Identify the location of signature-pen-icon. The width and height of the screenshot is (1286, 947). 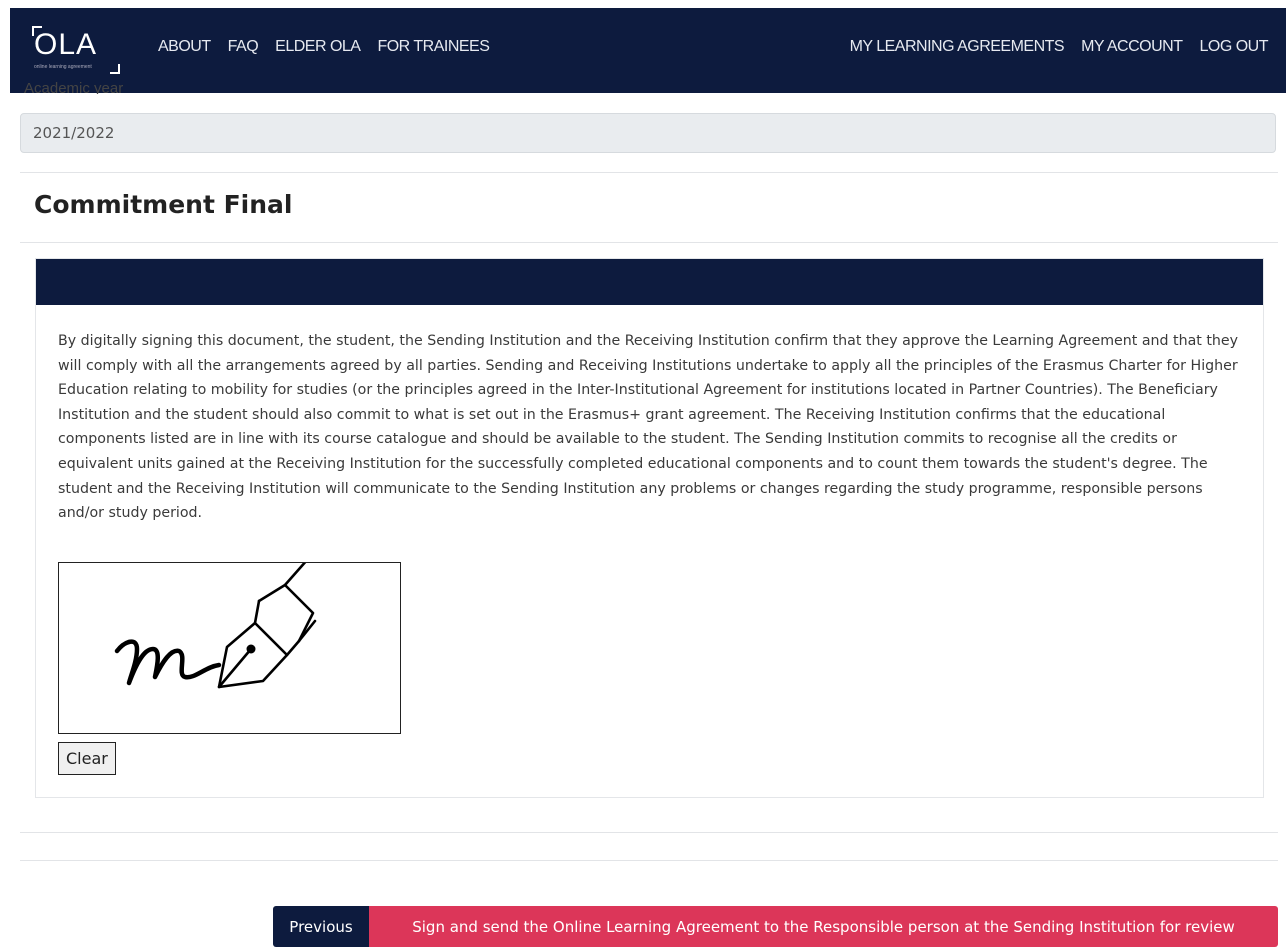
(215, 619).